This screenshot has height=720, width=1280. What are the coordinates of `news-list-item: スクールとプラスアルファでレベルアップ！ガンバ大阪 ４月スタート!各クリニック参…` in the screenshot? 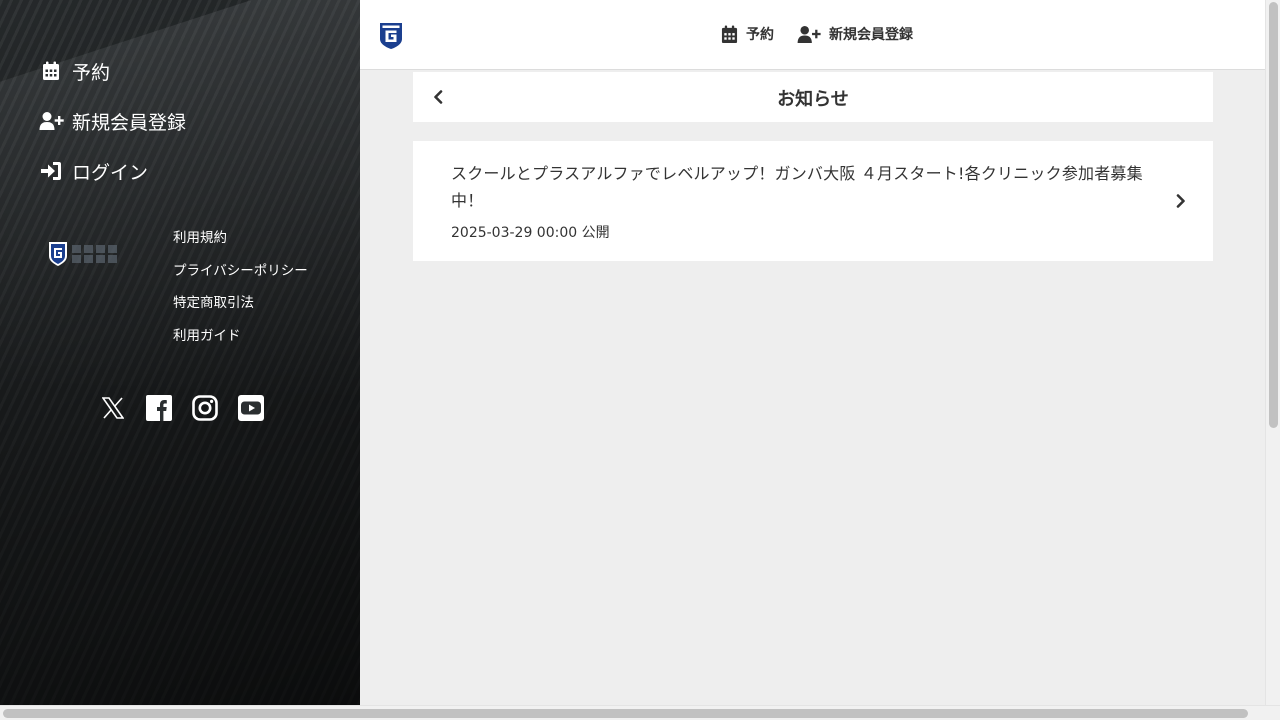 It's located at (813, 201).